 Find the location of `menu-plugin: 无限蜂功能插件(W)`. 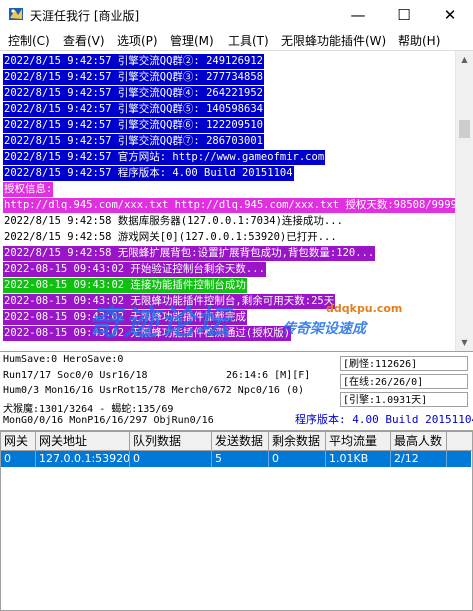

menu-plugin: 无限蜂功能插件(W) is located at coordinates (333, 40).